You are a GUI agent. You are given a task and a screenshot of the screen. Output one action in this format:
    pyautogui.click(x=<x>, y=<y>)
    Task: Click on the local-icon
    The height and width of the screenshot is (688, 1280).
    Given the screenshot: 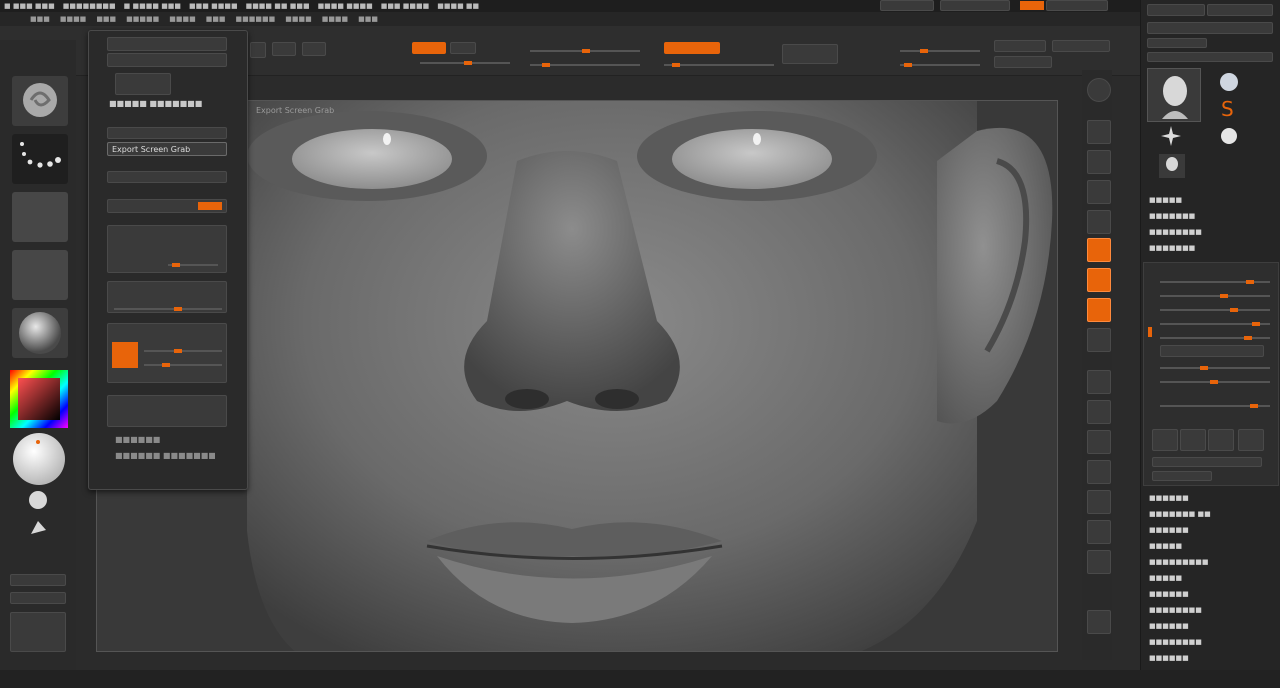 What is the action you would take?
    pyautogui.click(x=1099, y=310)
    